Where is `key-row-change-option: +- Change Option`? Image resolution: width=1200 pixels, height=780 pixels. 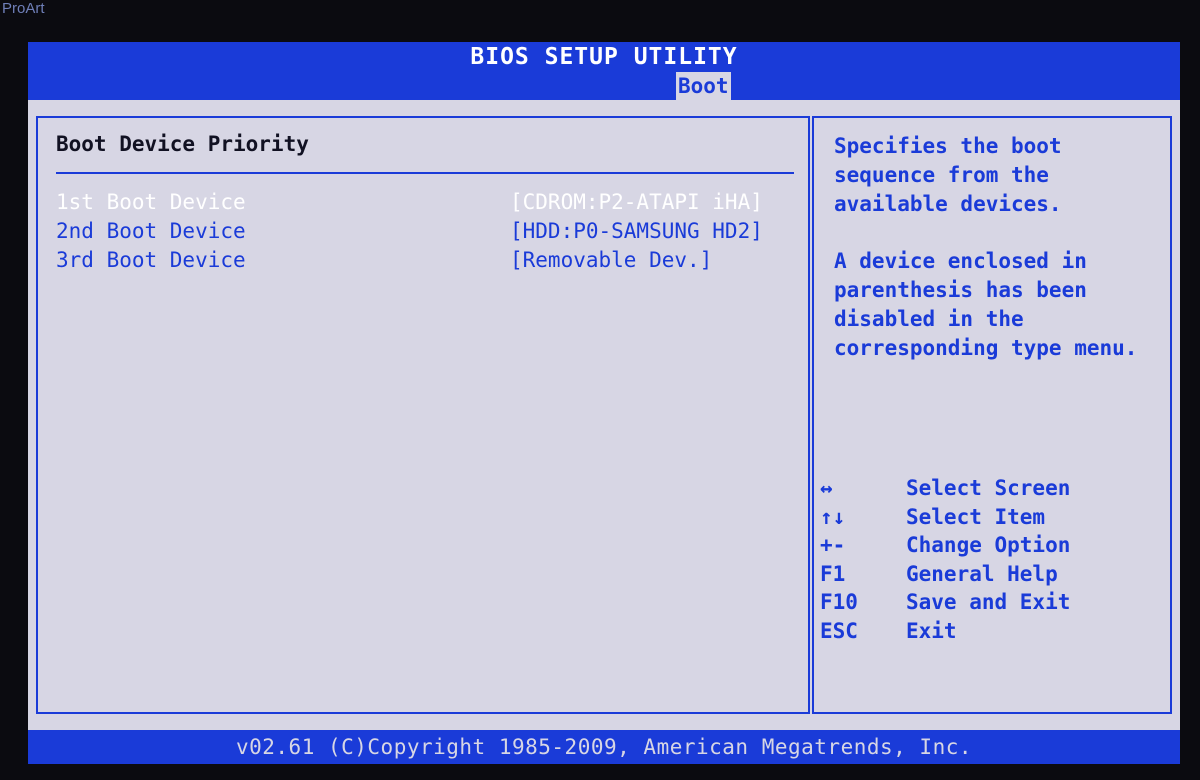
key-row-change-option: +- Change Option is located at coordinates (990, 545).